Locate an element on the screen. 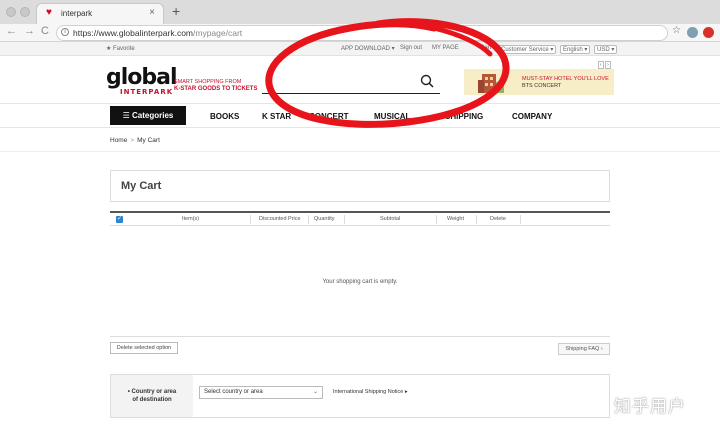 The height and width of the screenshot is (428, 720). empty-cart-message: Your shopping cart is empty. is located at coordinates (360, 282).